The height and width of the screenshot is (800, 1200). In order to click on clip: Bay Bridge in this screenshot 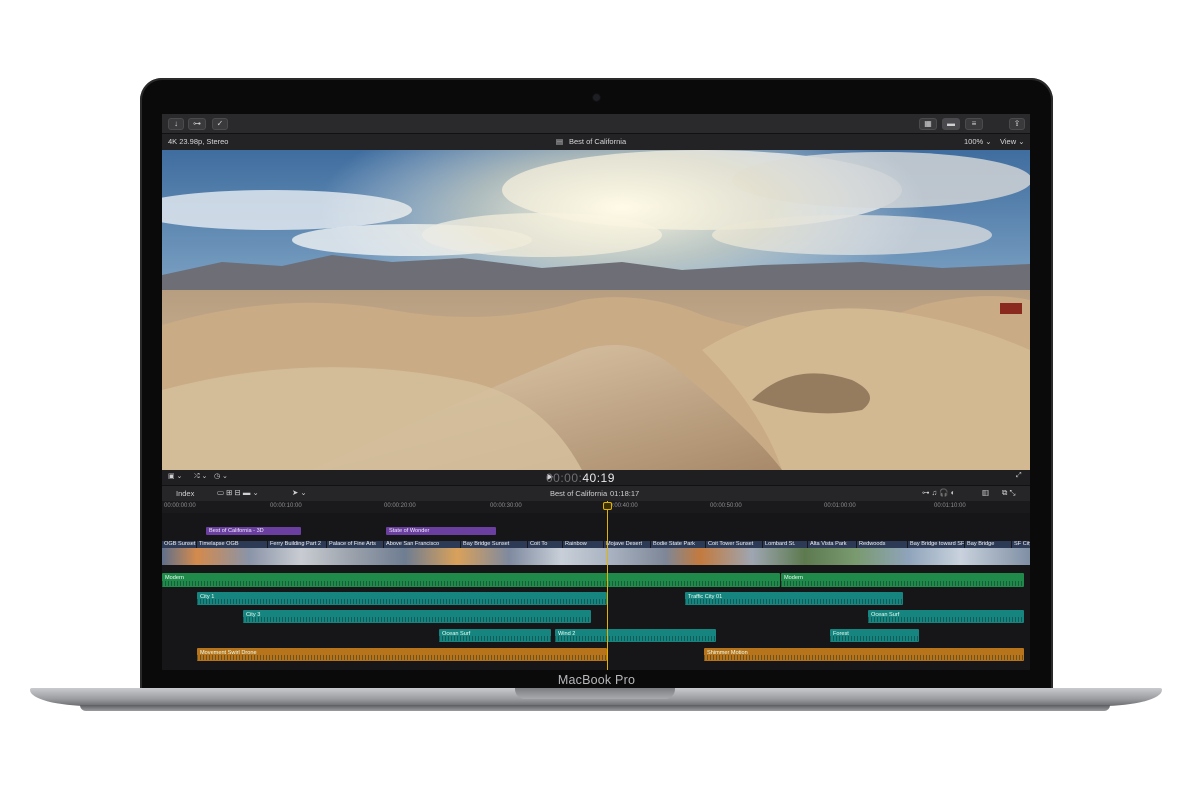, I will do `click(988, 544)`.